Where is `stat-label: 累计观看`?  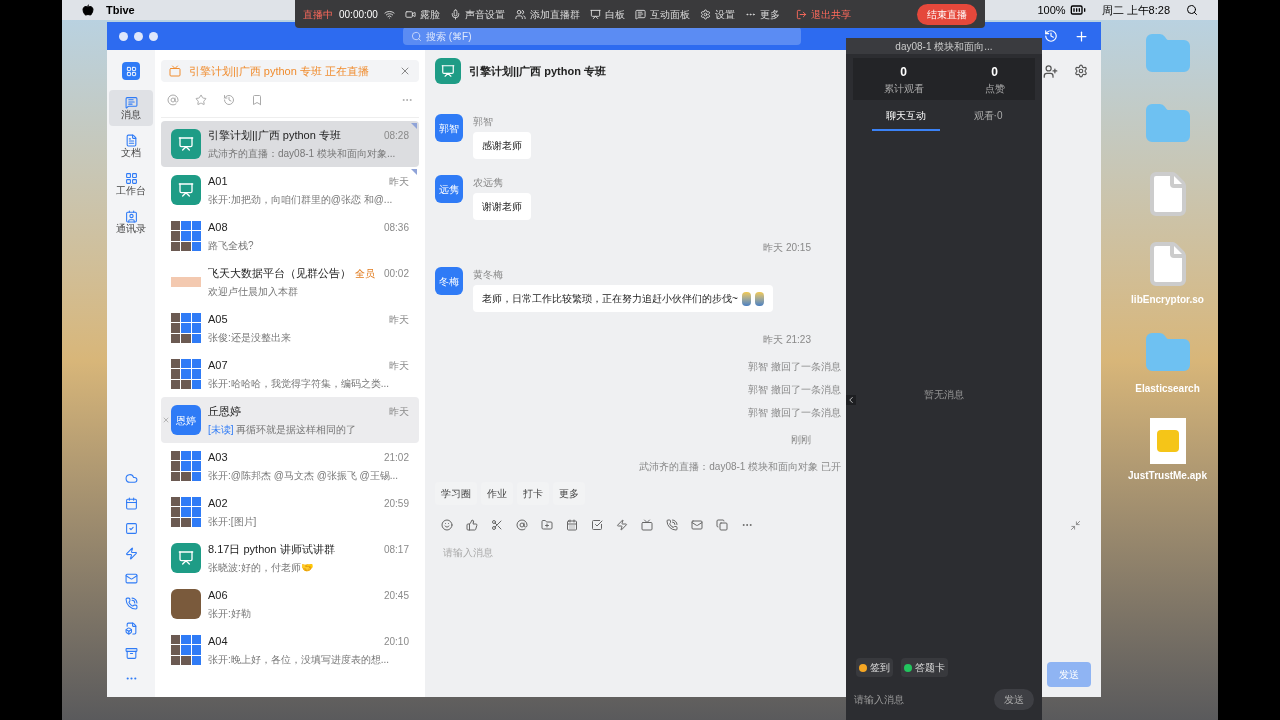 stat-label: 累计观看 is located at coordinates (903, 88).